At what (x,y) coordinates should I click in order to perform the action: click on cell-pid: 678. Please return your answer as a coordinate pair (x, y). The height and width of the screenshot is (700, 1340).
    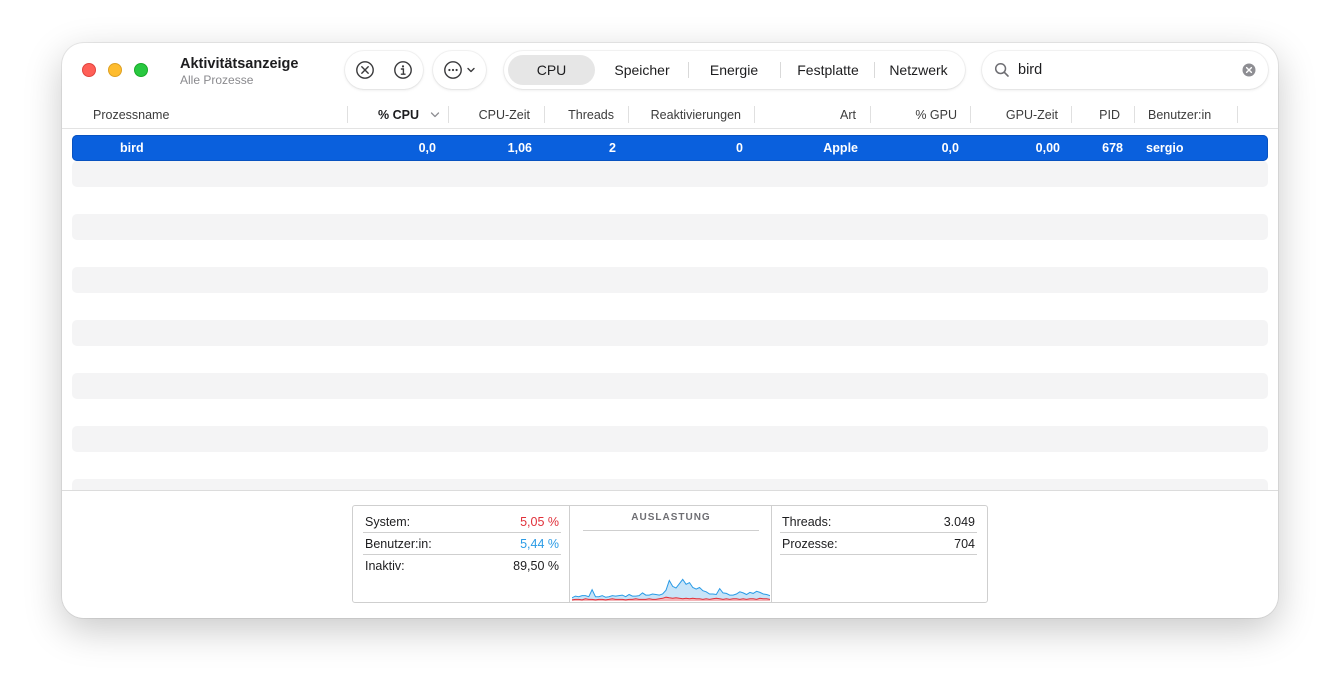
    Looking at the image, I should click on (1112, 148).